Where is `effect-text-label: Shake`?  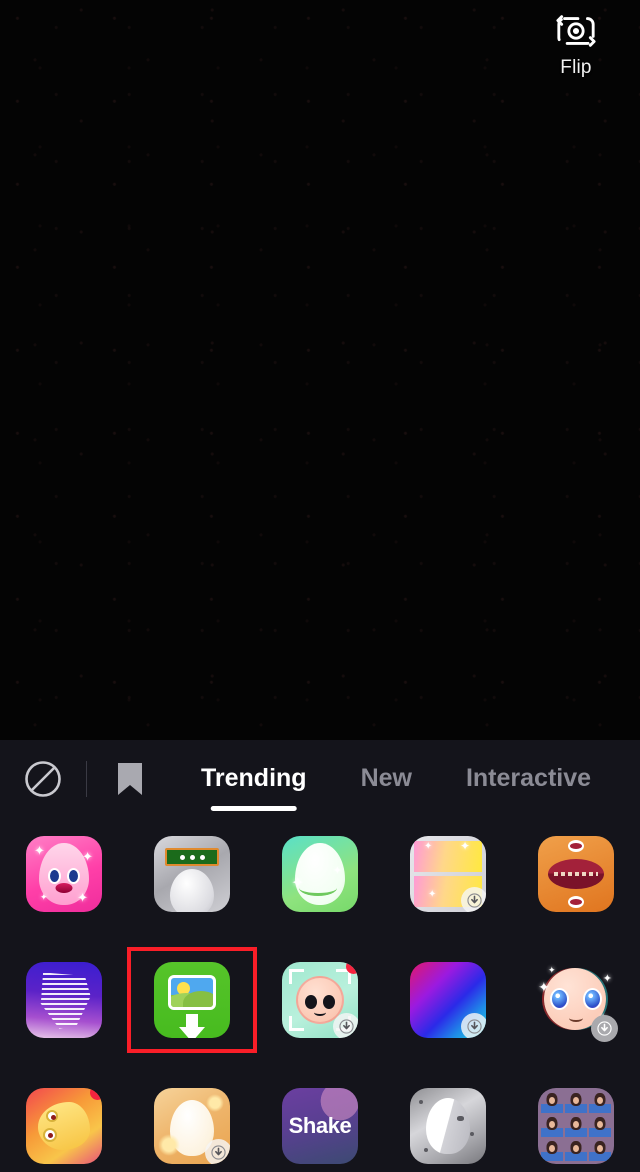 effect-text-label: Shake is located at coordinates (320, 1125).